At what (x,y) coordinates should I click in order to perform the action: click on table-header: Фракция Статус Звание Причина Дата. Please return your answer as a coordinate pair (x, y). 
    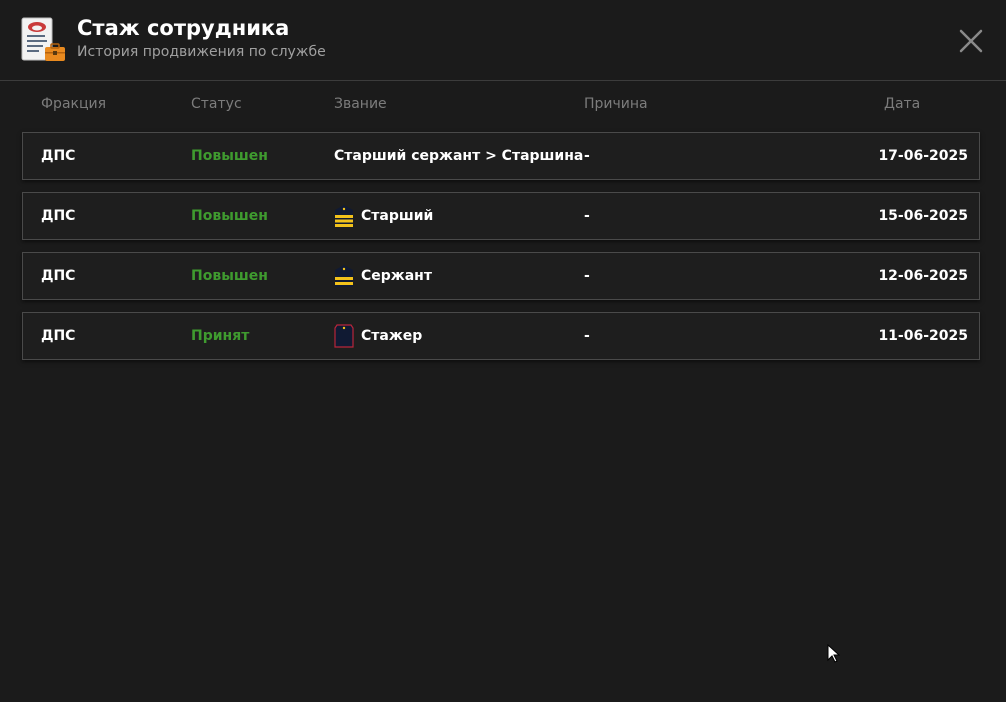
    Looking at the image, I should click on (501, 106).